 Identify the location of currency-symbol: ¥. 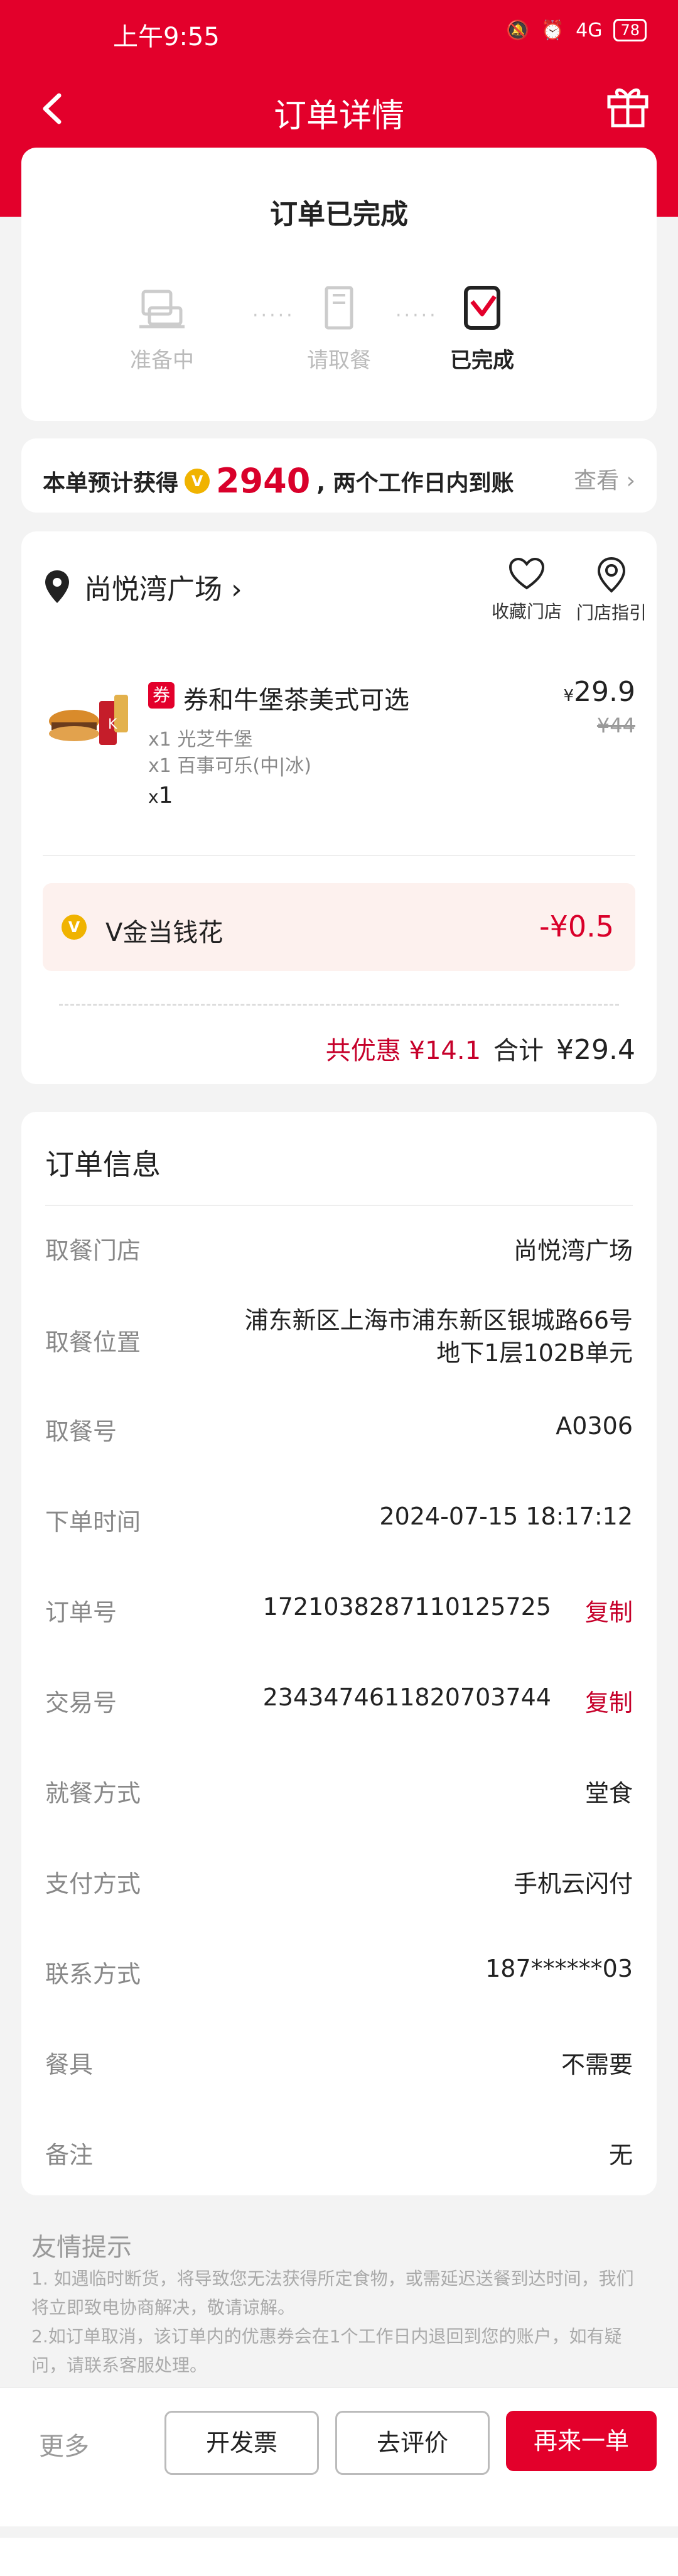
(568, 696).